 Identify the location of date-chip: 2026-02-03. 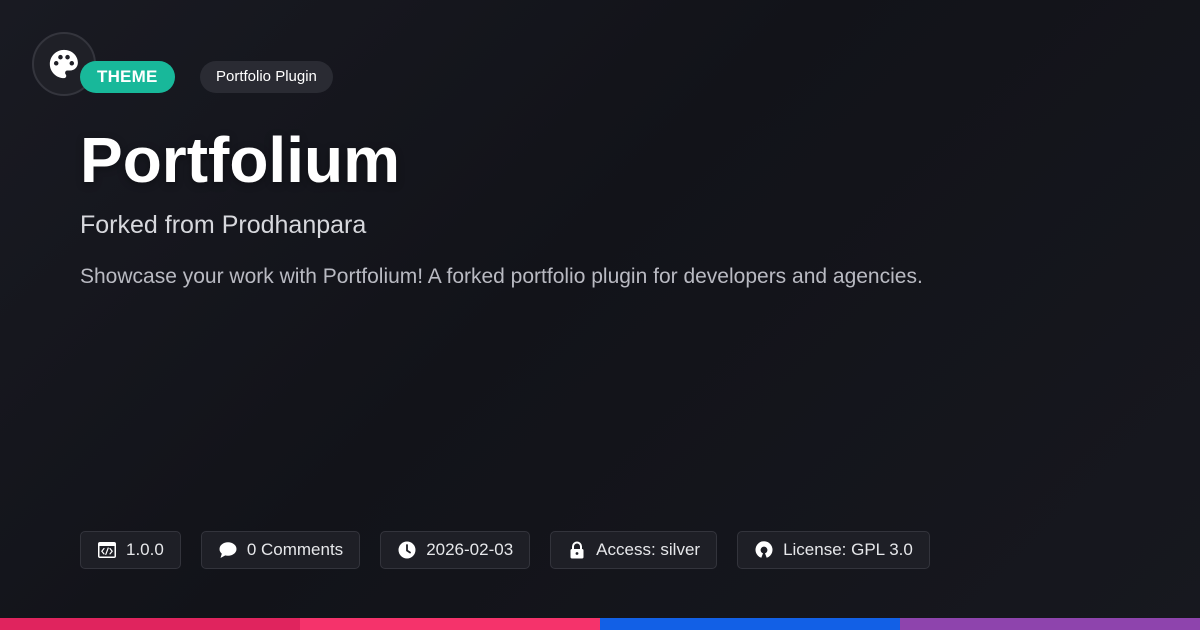
(455, 550).